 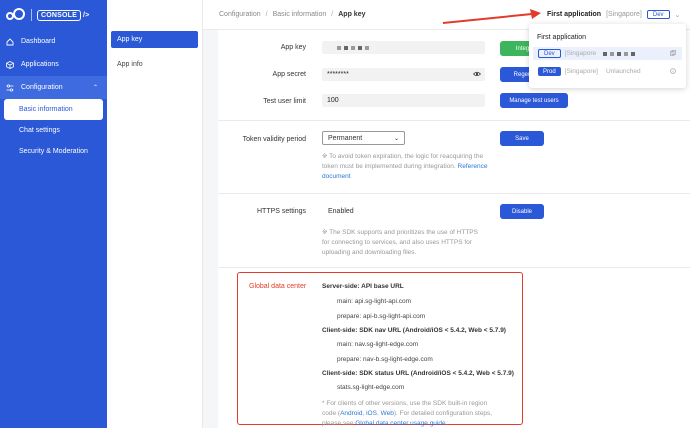 I want to click on sidebar-item-label: Applications, so click(x=40, y=64).